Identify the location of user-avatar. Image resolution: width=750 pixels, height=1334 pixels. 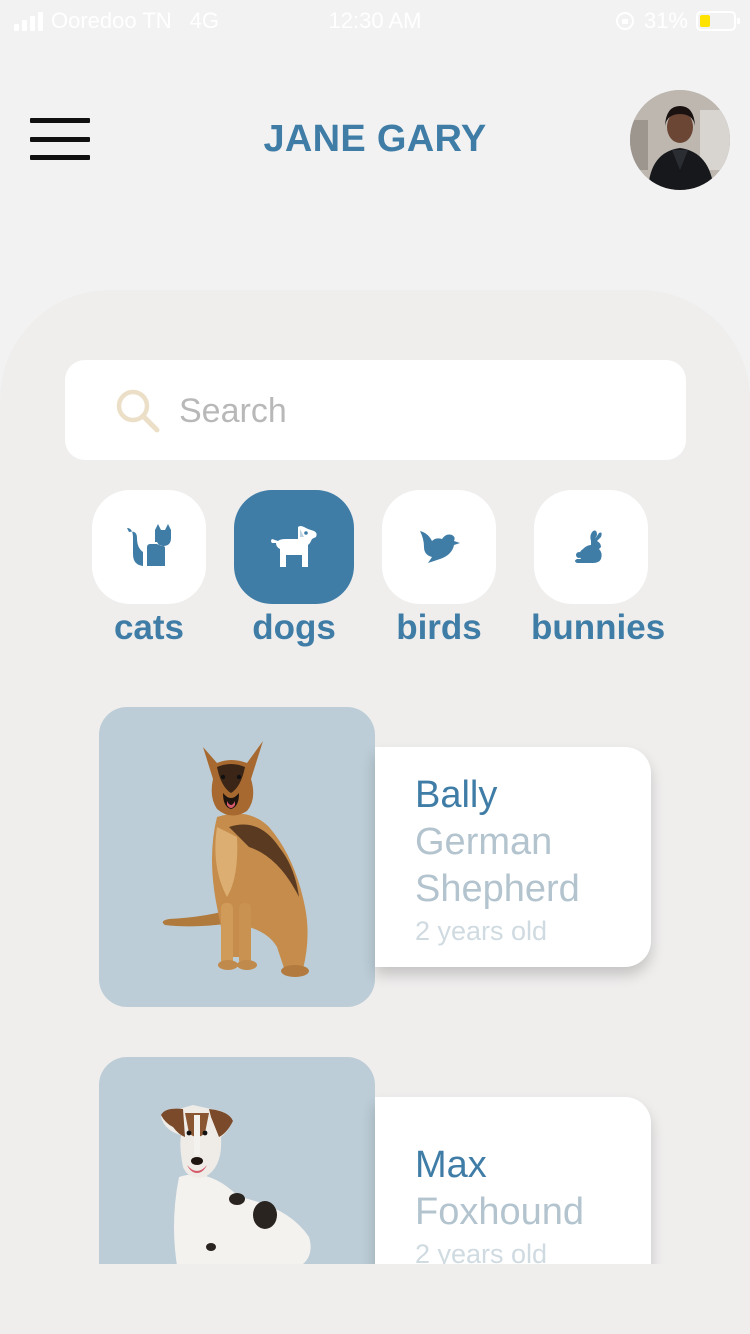
(680, 140).